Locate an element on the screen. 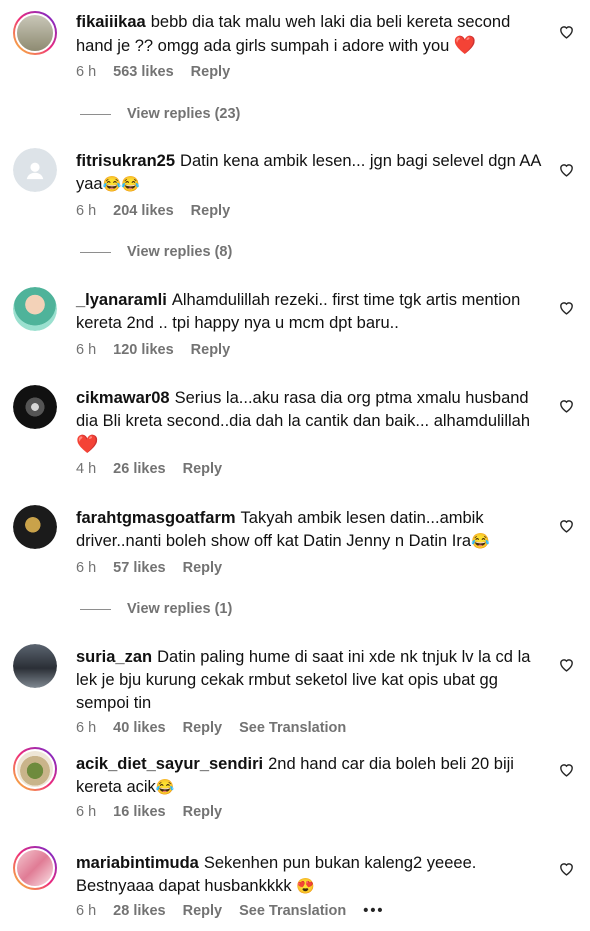 The width and height of the screenshot is (590, 931). view-replies-button: View replies (1) is located at coordinates (156, 609).